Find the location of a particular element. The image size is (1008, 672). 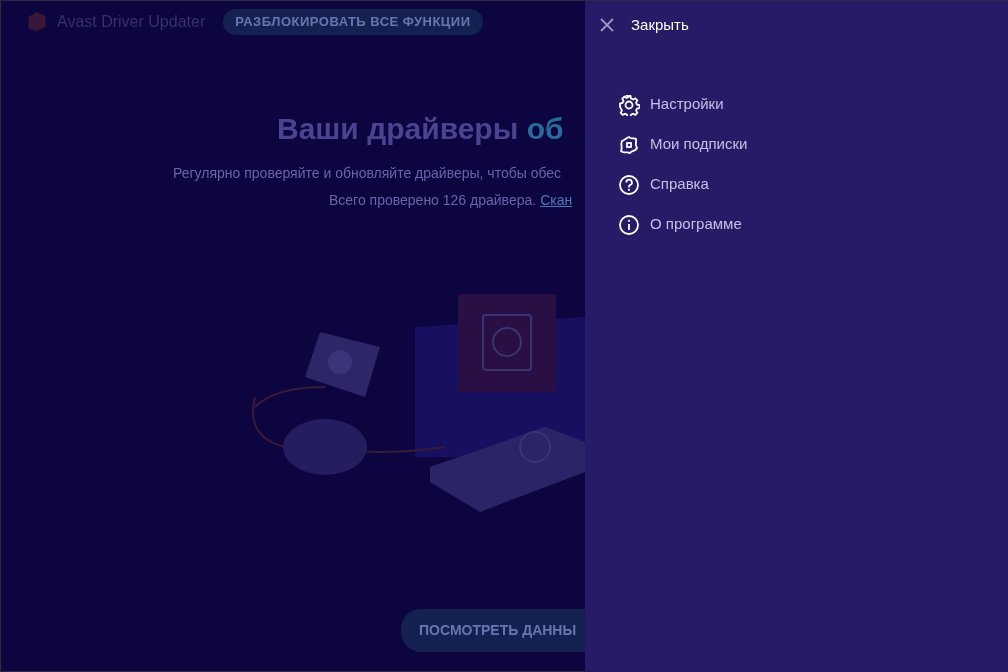

hero-description: Регулярно проверяйте и обновляйте драйверы, чтобы обес is located at coordinates (368, 173).